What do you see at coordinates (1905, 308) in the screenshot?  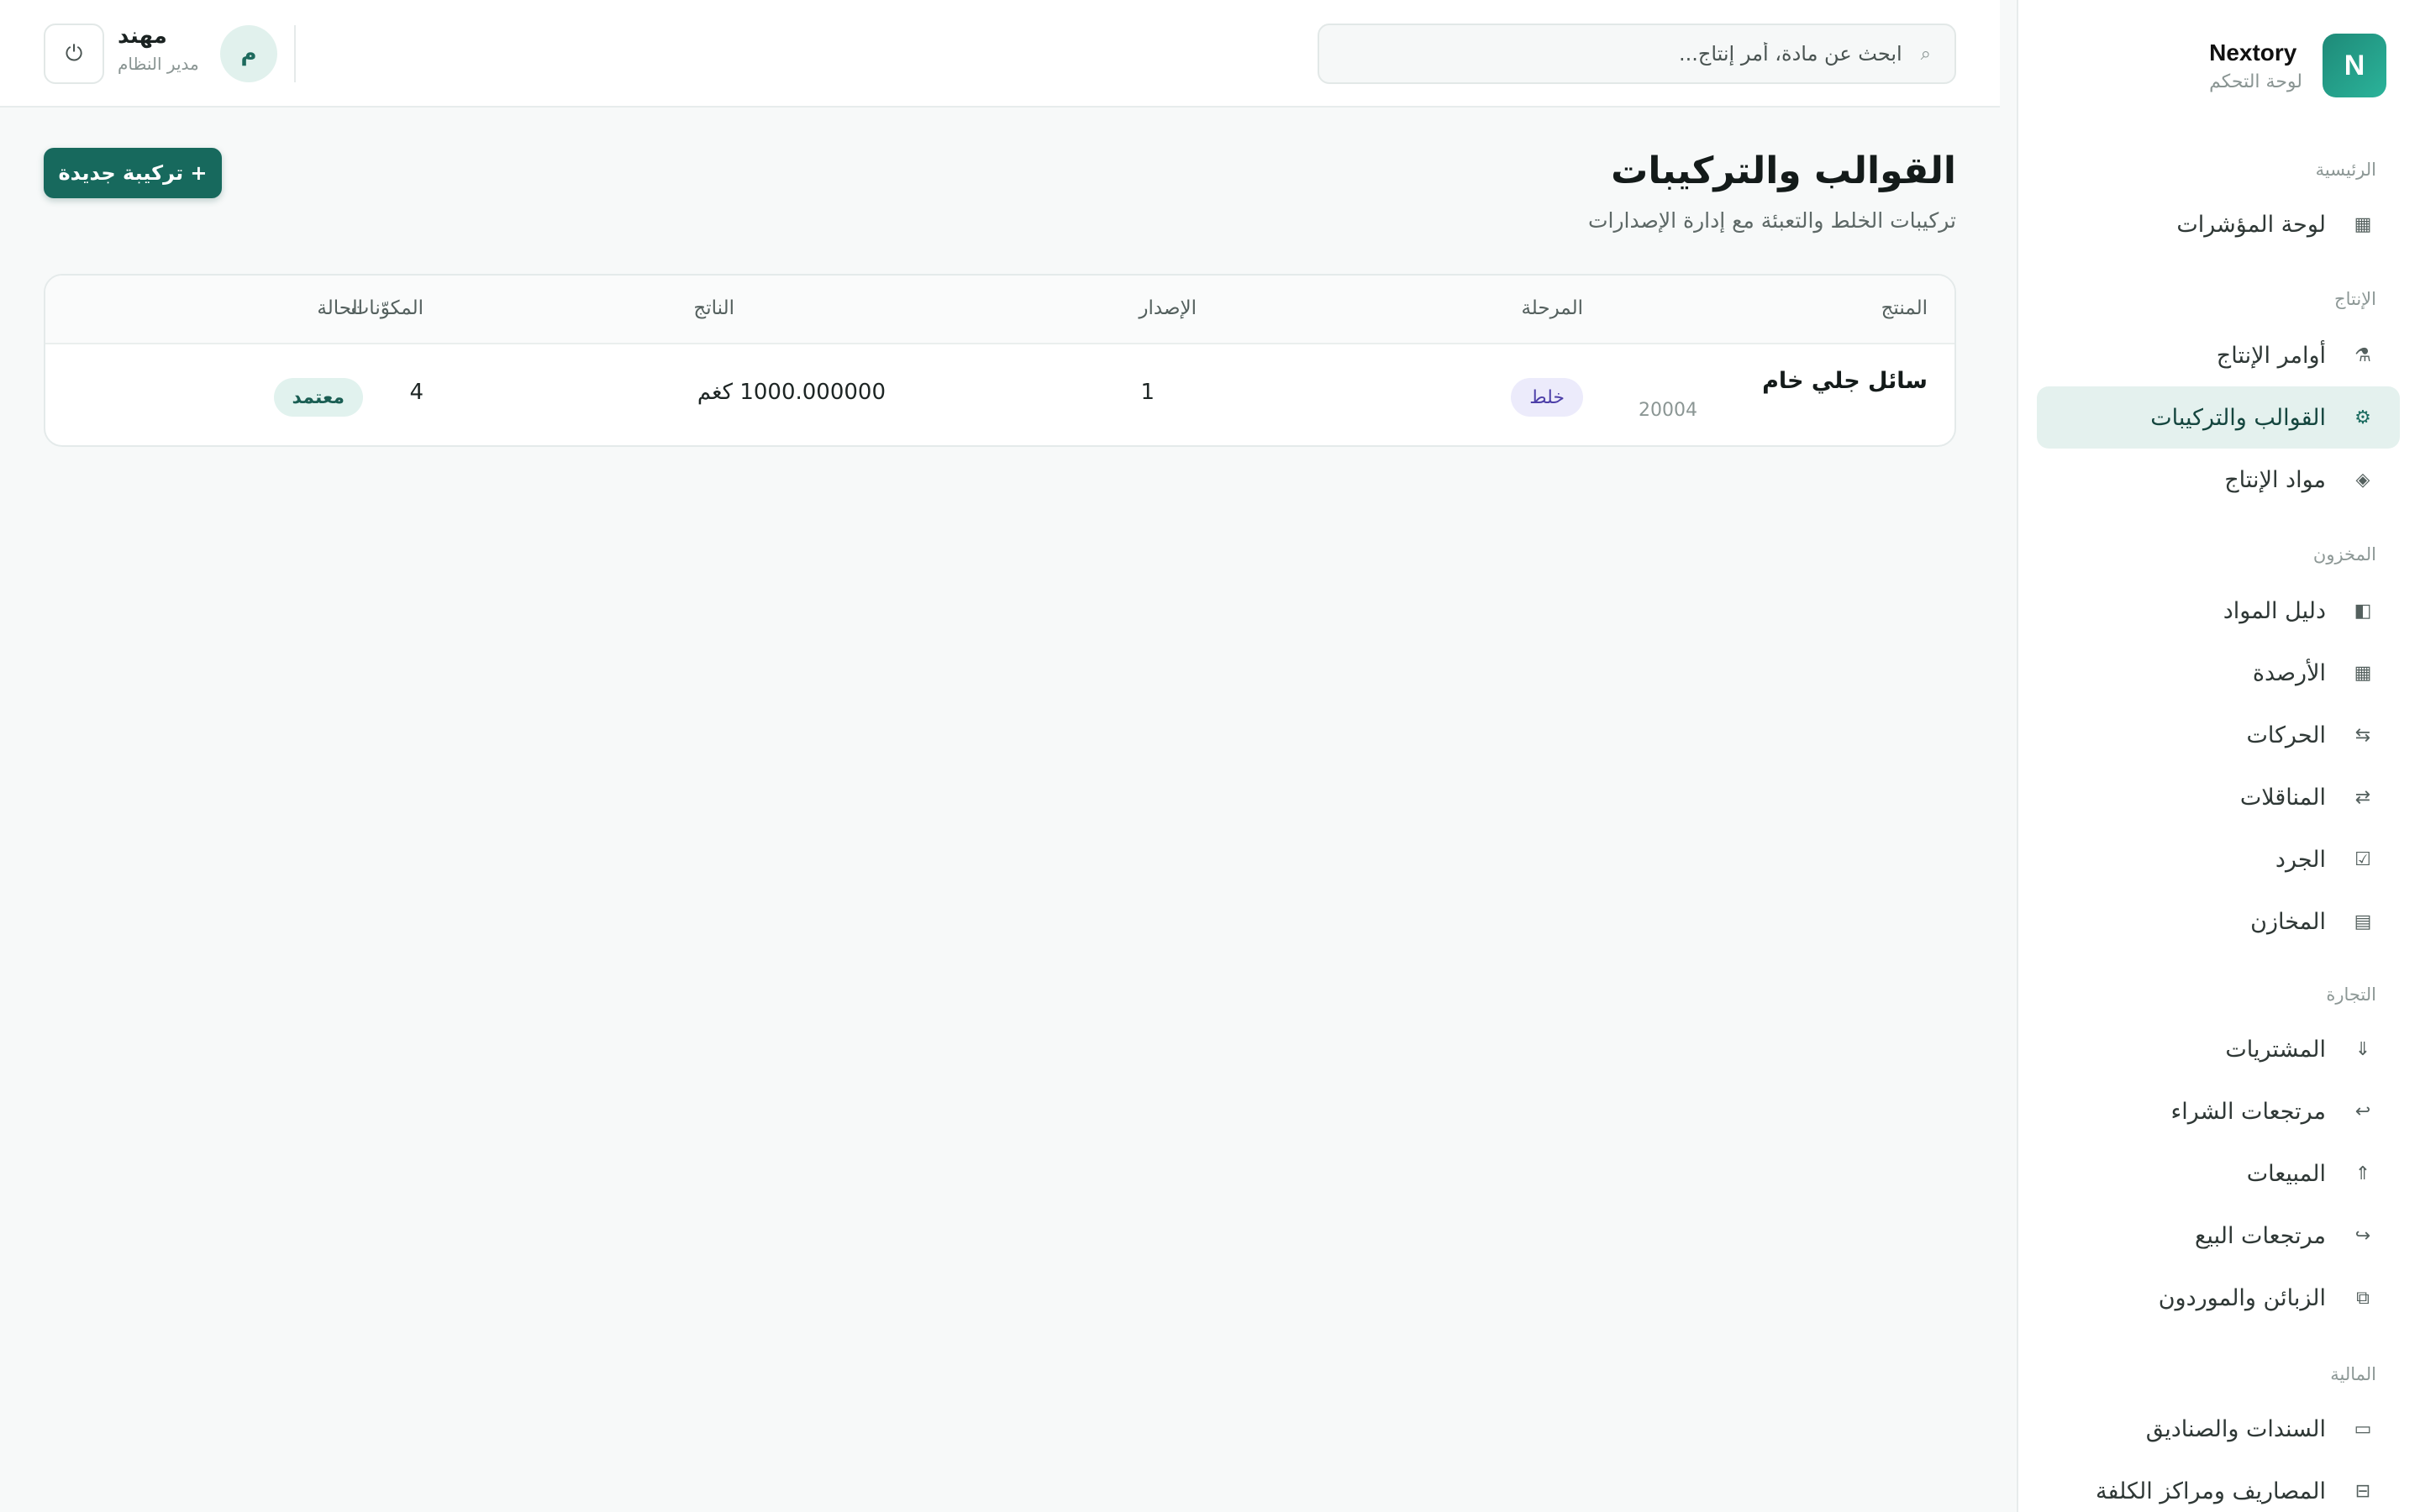 I see `column-header-product: المنتج` at bounding box center [1905, 308].